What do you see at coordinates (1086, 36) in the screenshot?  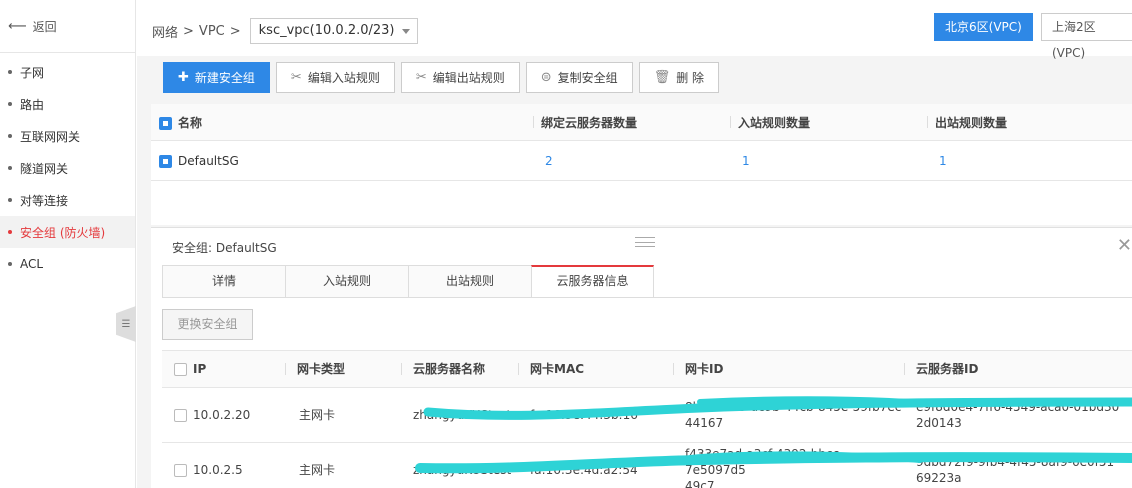 I see `region-shanghai-button: 上海2区(VPC)` at bounding box center [1086, 36].